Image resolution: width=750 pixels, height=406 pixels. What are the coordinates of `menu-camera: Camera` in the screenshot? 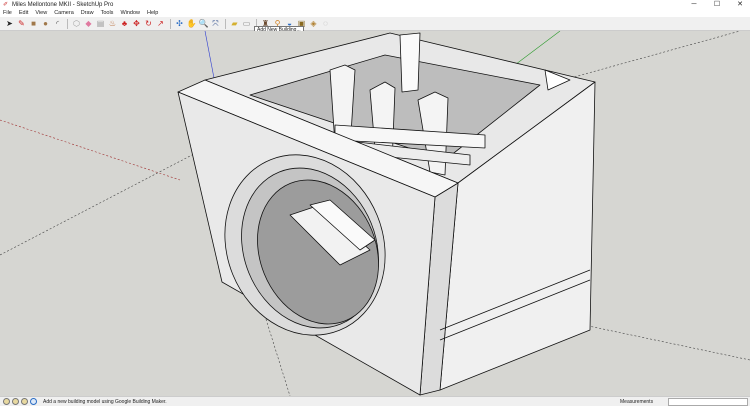 It's located at (64, 13).